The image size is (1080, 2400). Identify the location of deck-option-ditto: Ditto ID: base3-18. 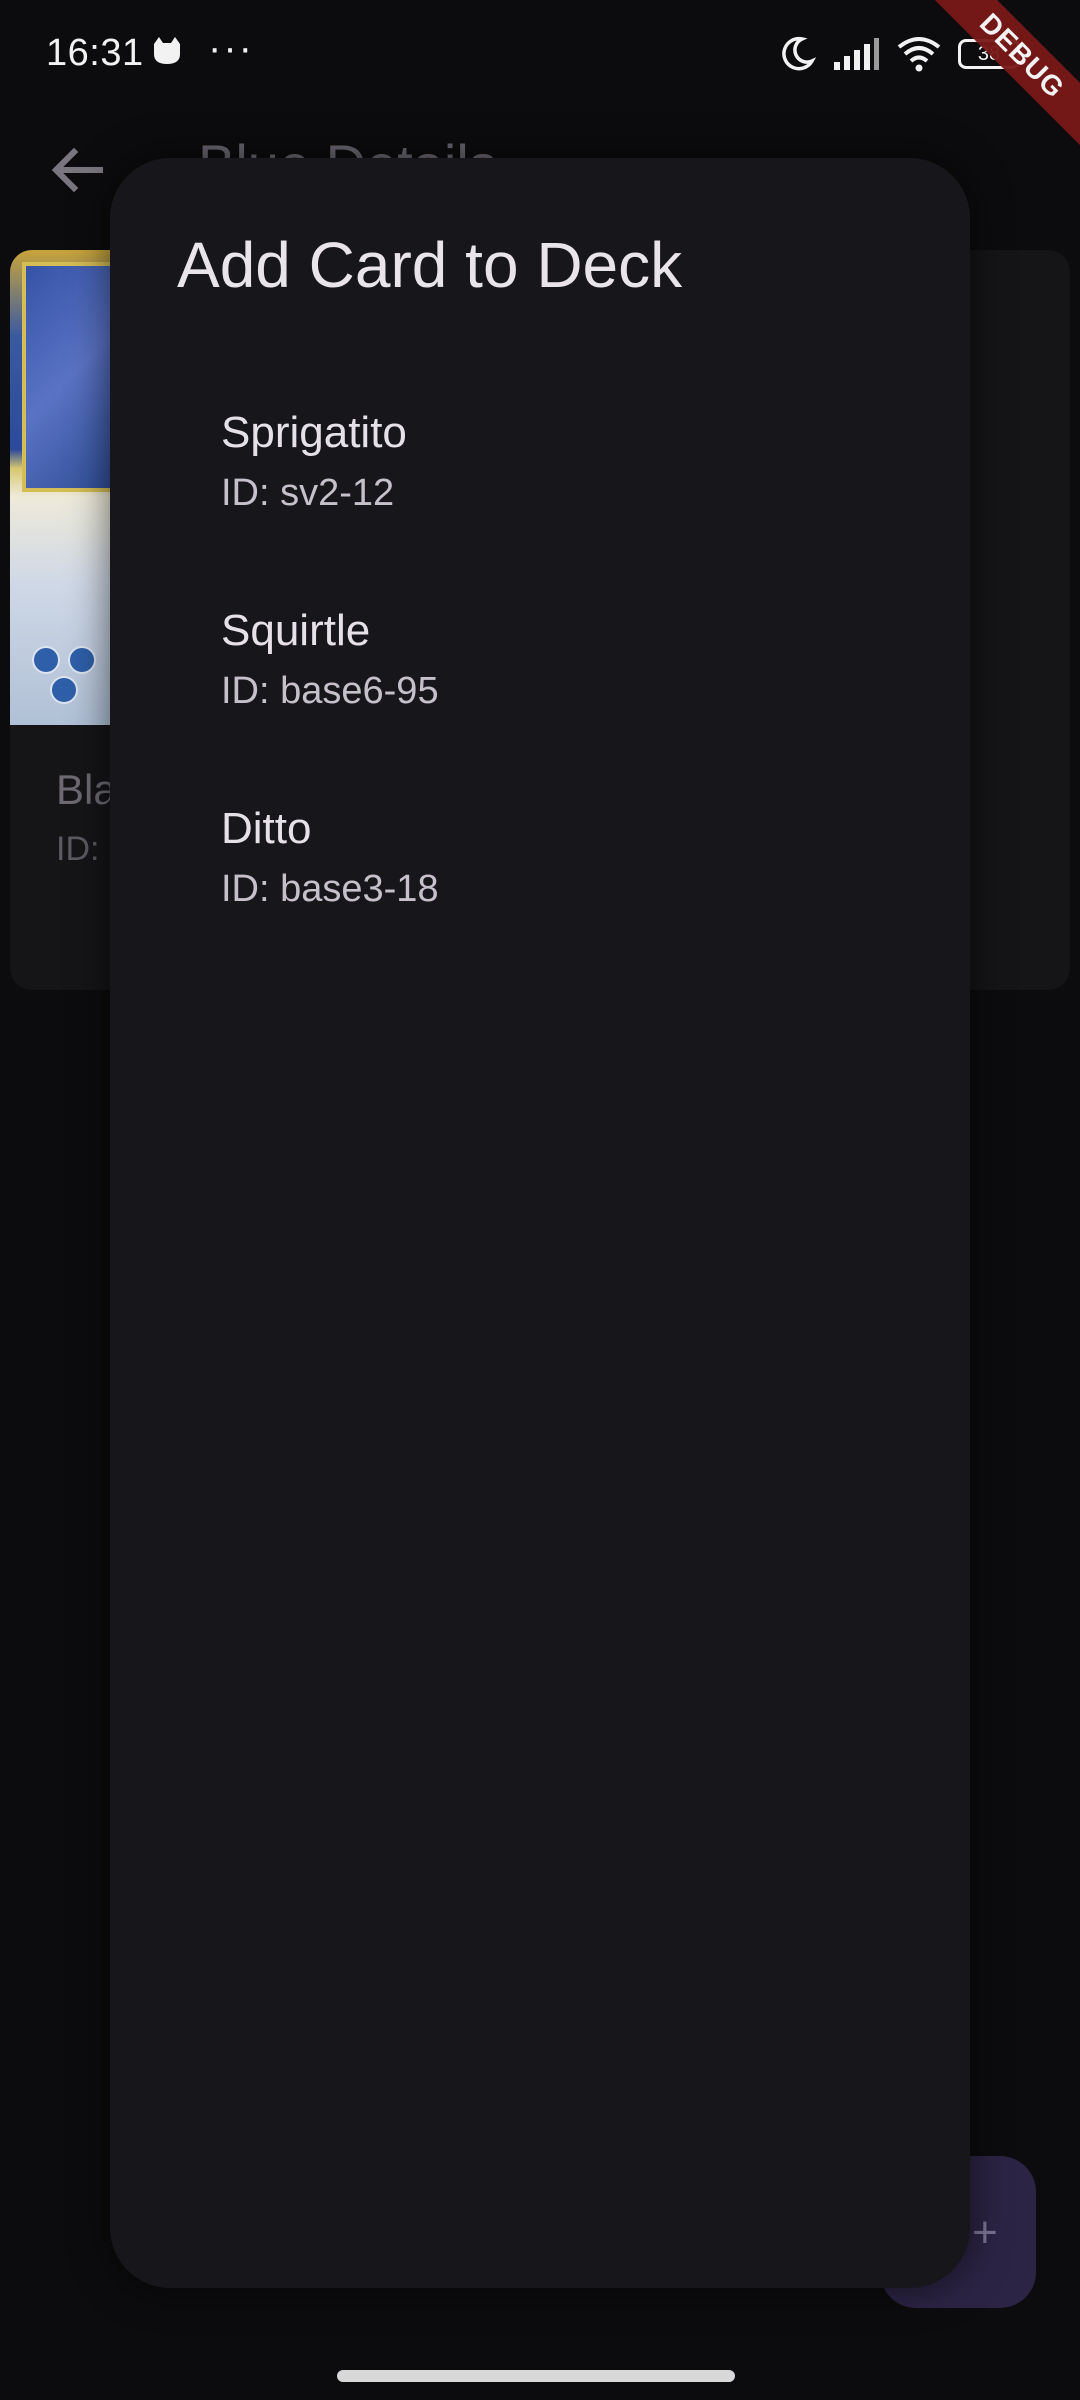
(540, 863).